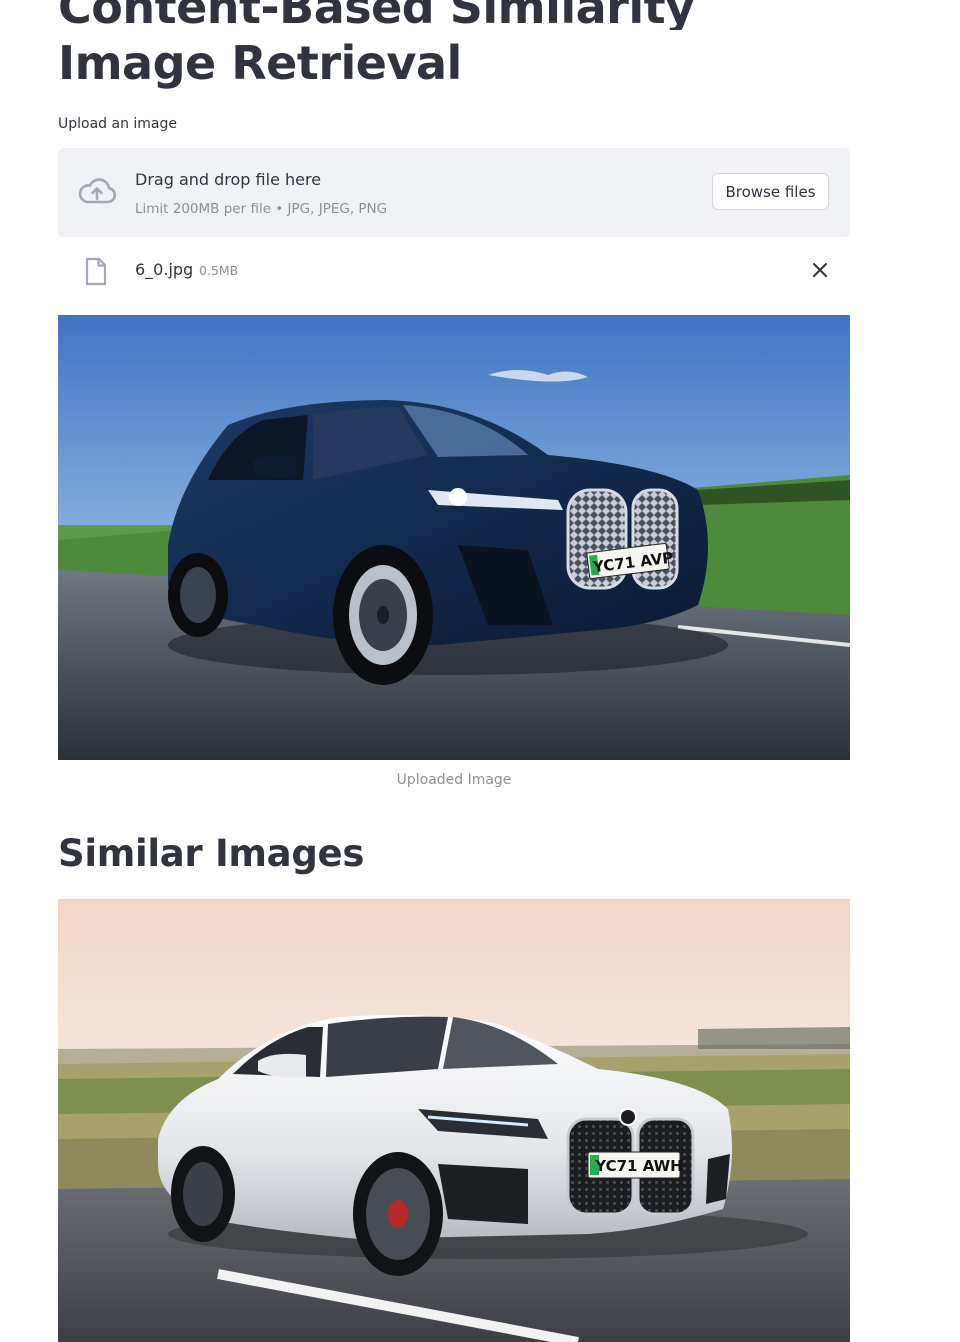 The width and height of the screenshot is (960, 1342). What do you see at coordinates (260, 63) in the screenshot?
I see `page-title: Image Retrieval` at bounding box center [260, 63].